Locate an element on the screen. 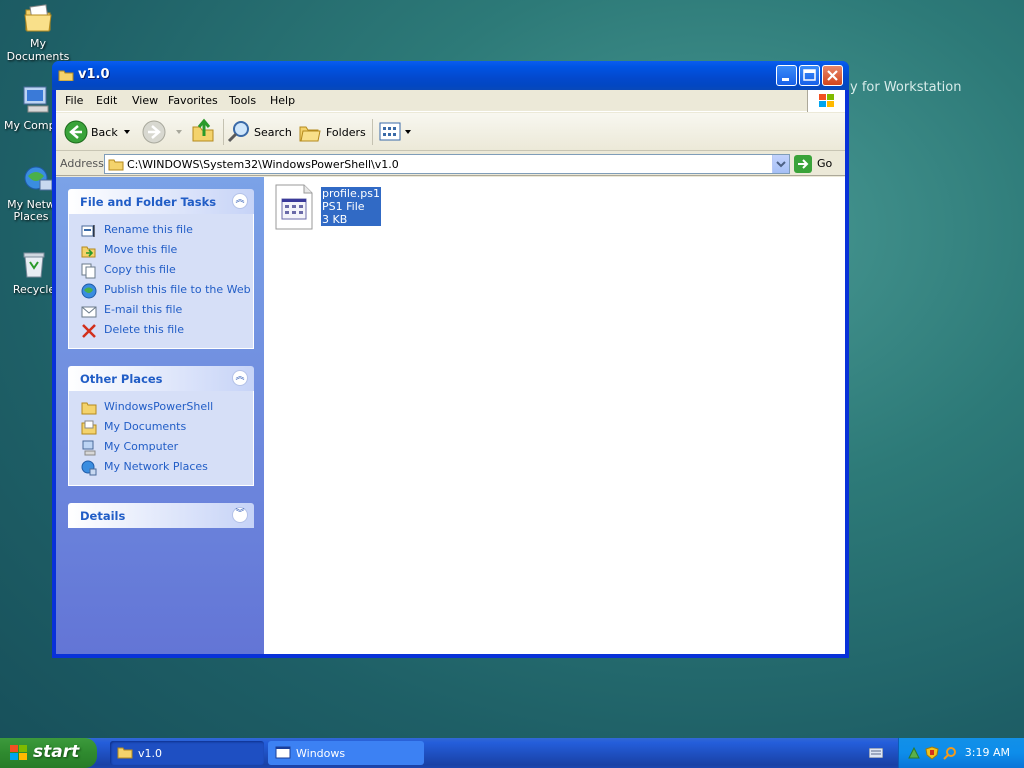 The image size is (1024, 768). file-label: profile.ps1 PS1 File 3 KB is located at coordinates (351, 206).